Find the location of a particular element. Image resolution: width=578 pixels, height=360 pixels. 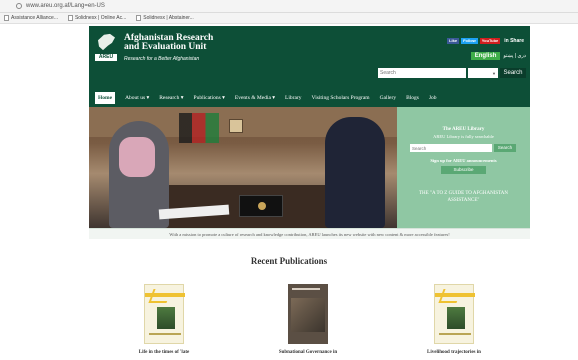

site-search: ▼ Search is located at coordinates (452, 73).